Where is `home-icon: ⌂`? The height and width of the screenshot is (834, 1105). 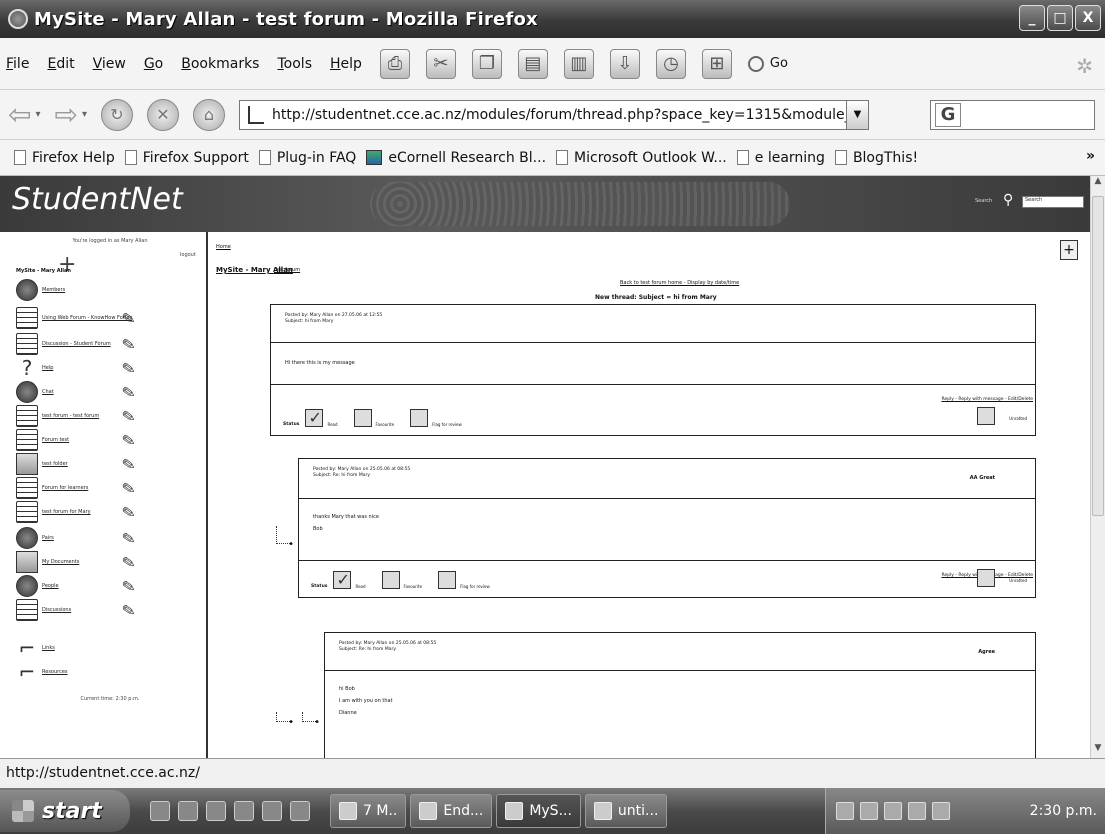 home-icon: ⌂ is located at coordinates (209, 114).